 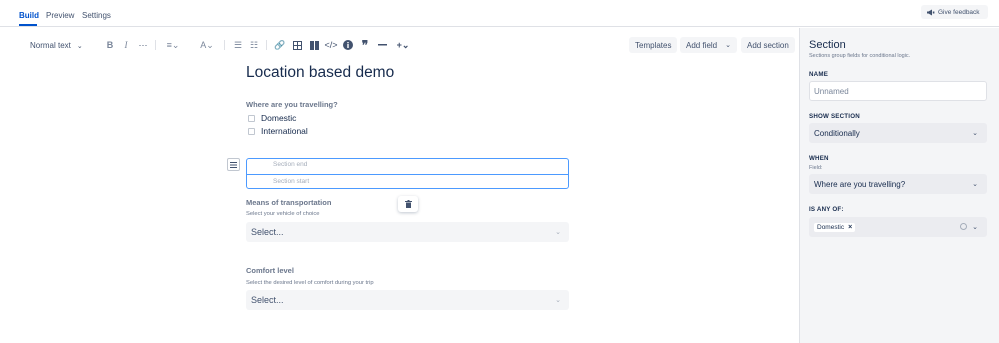 What do you see at coordinates (292, 104) in the screenshot?
I see `question-label: Where are you travelling?` at bounding box center [292, 104].